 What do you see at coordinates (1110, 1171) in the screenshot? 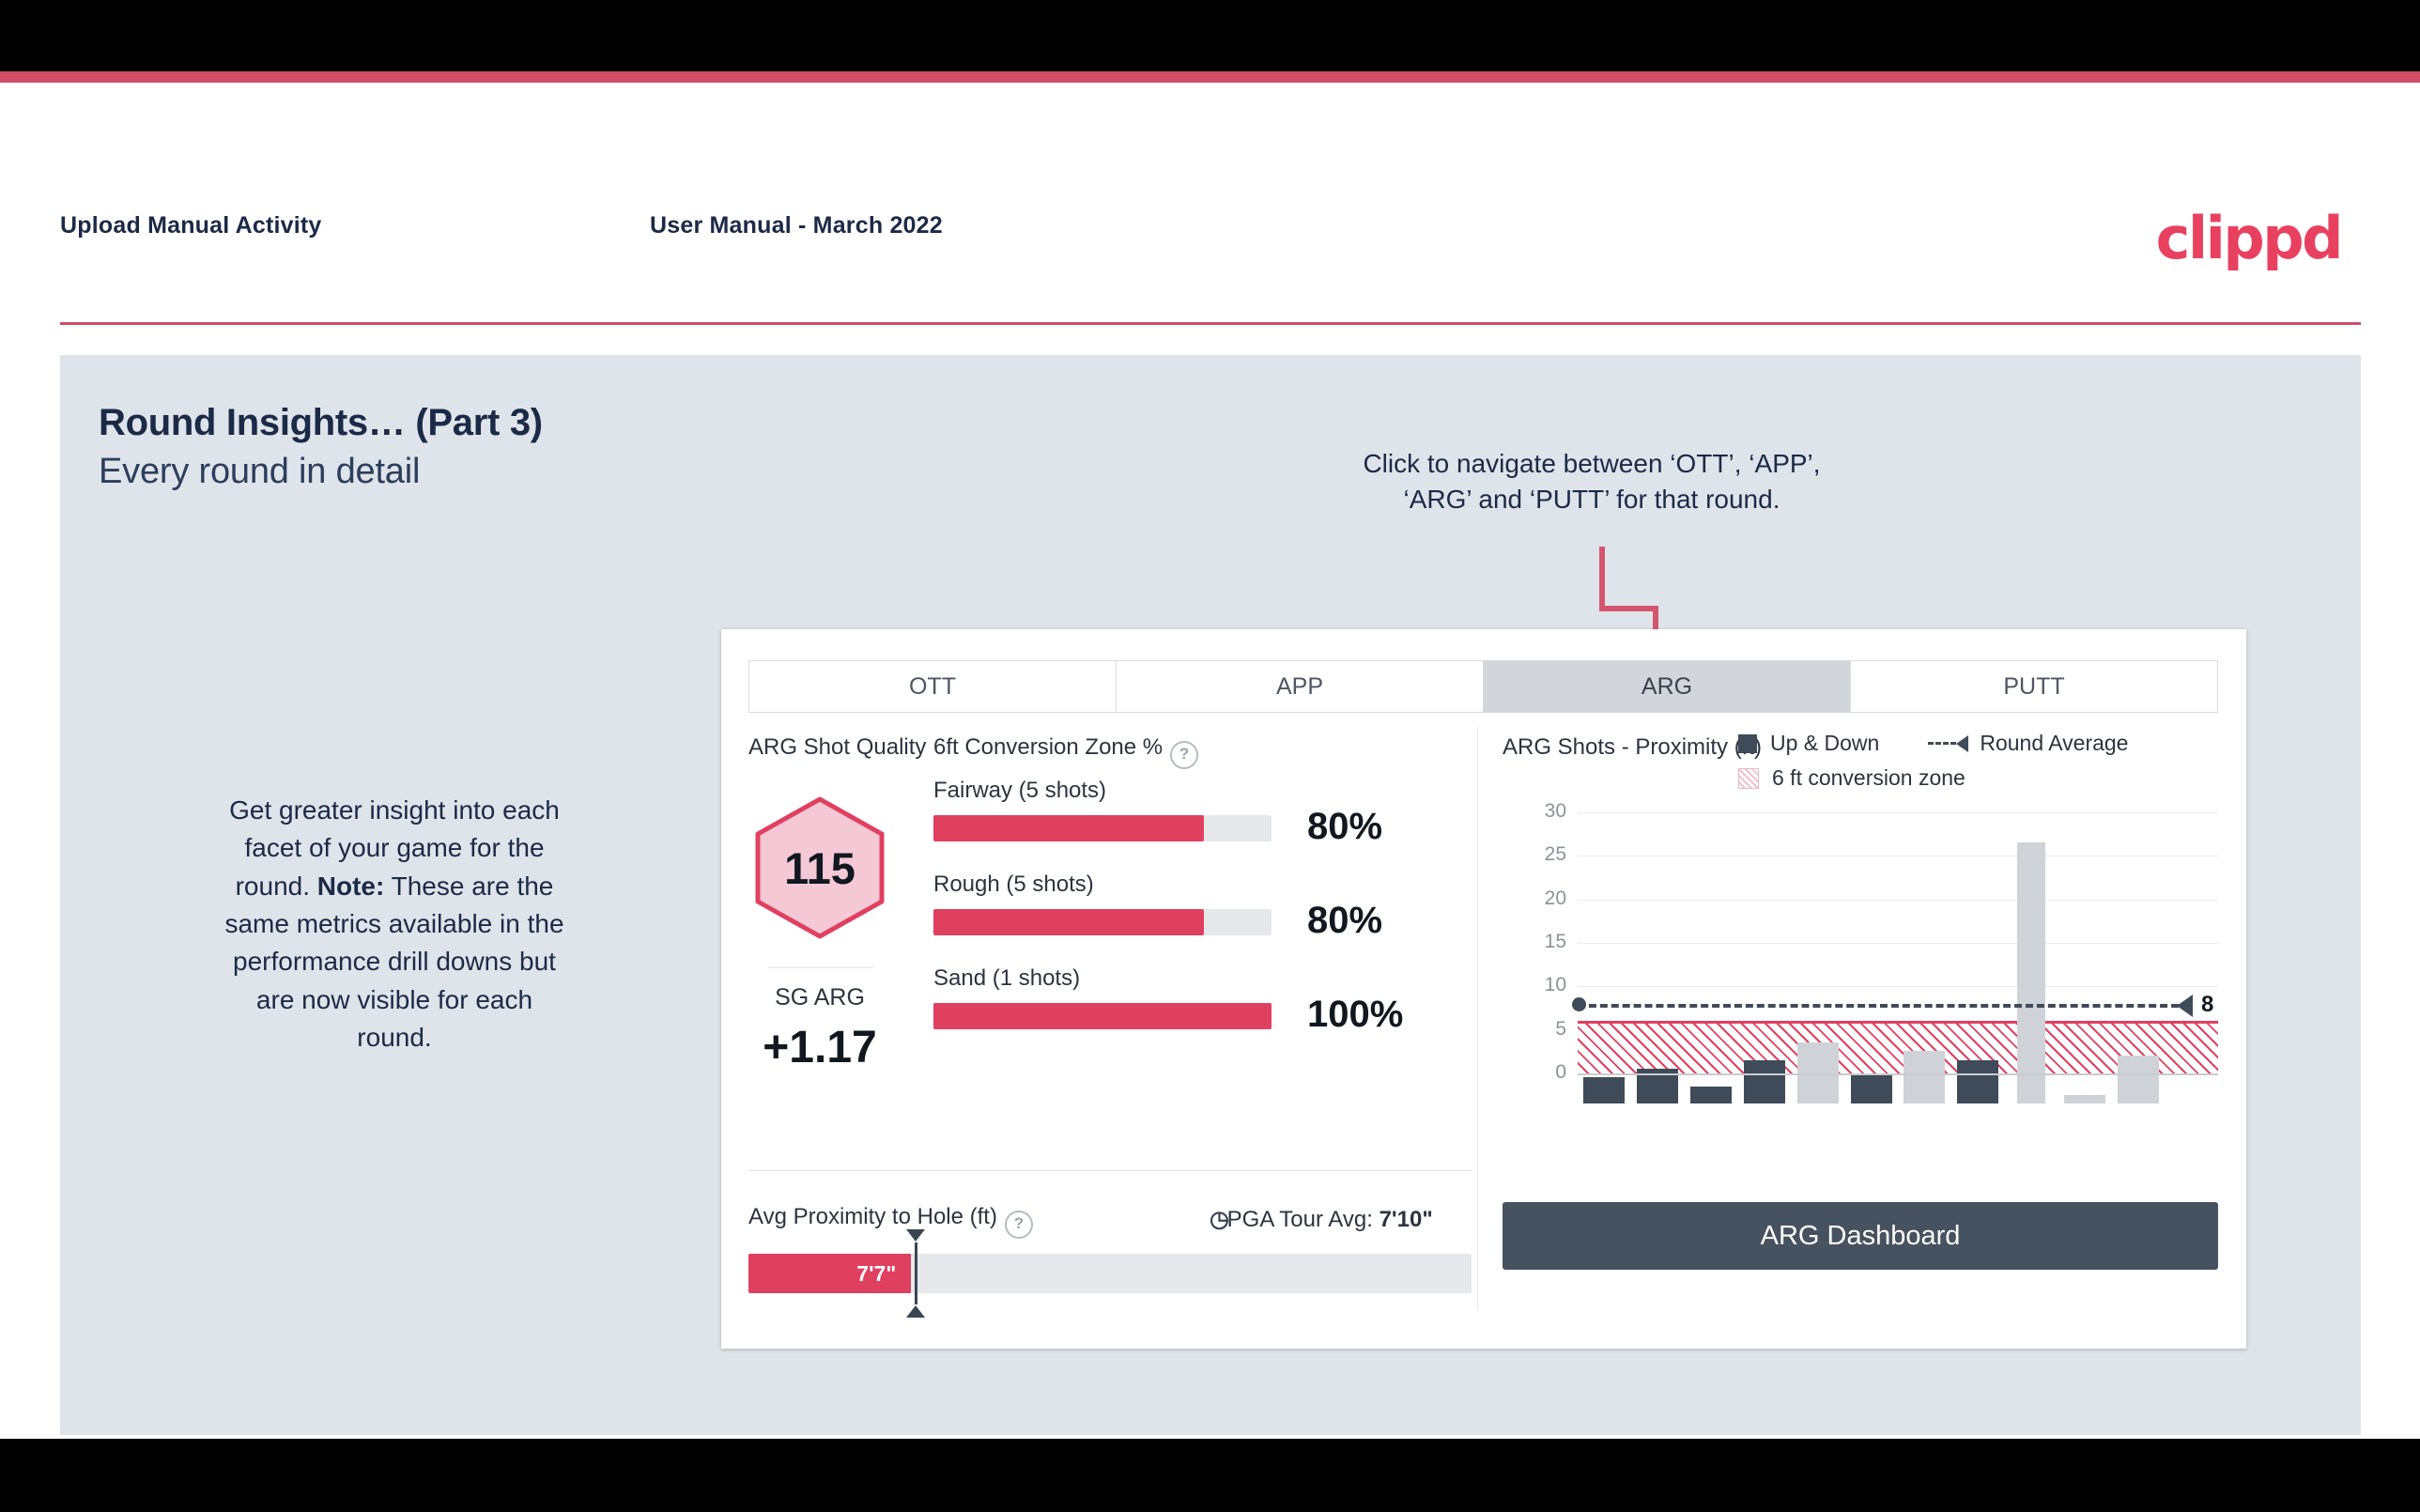
I see `card-horizontal-divider` at bounding box center [1110, 1171].